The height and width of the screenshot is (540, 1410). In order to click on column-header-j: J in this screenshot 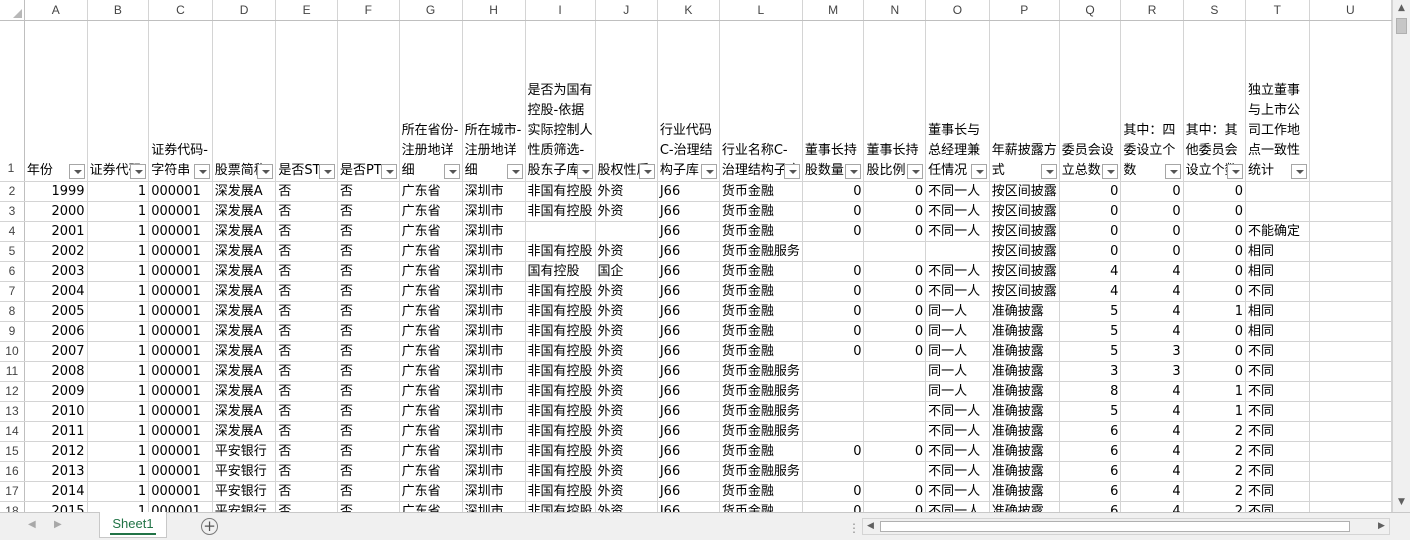, I will do `click(626, 10)`.